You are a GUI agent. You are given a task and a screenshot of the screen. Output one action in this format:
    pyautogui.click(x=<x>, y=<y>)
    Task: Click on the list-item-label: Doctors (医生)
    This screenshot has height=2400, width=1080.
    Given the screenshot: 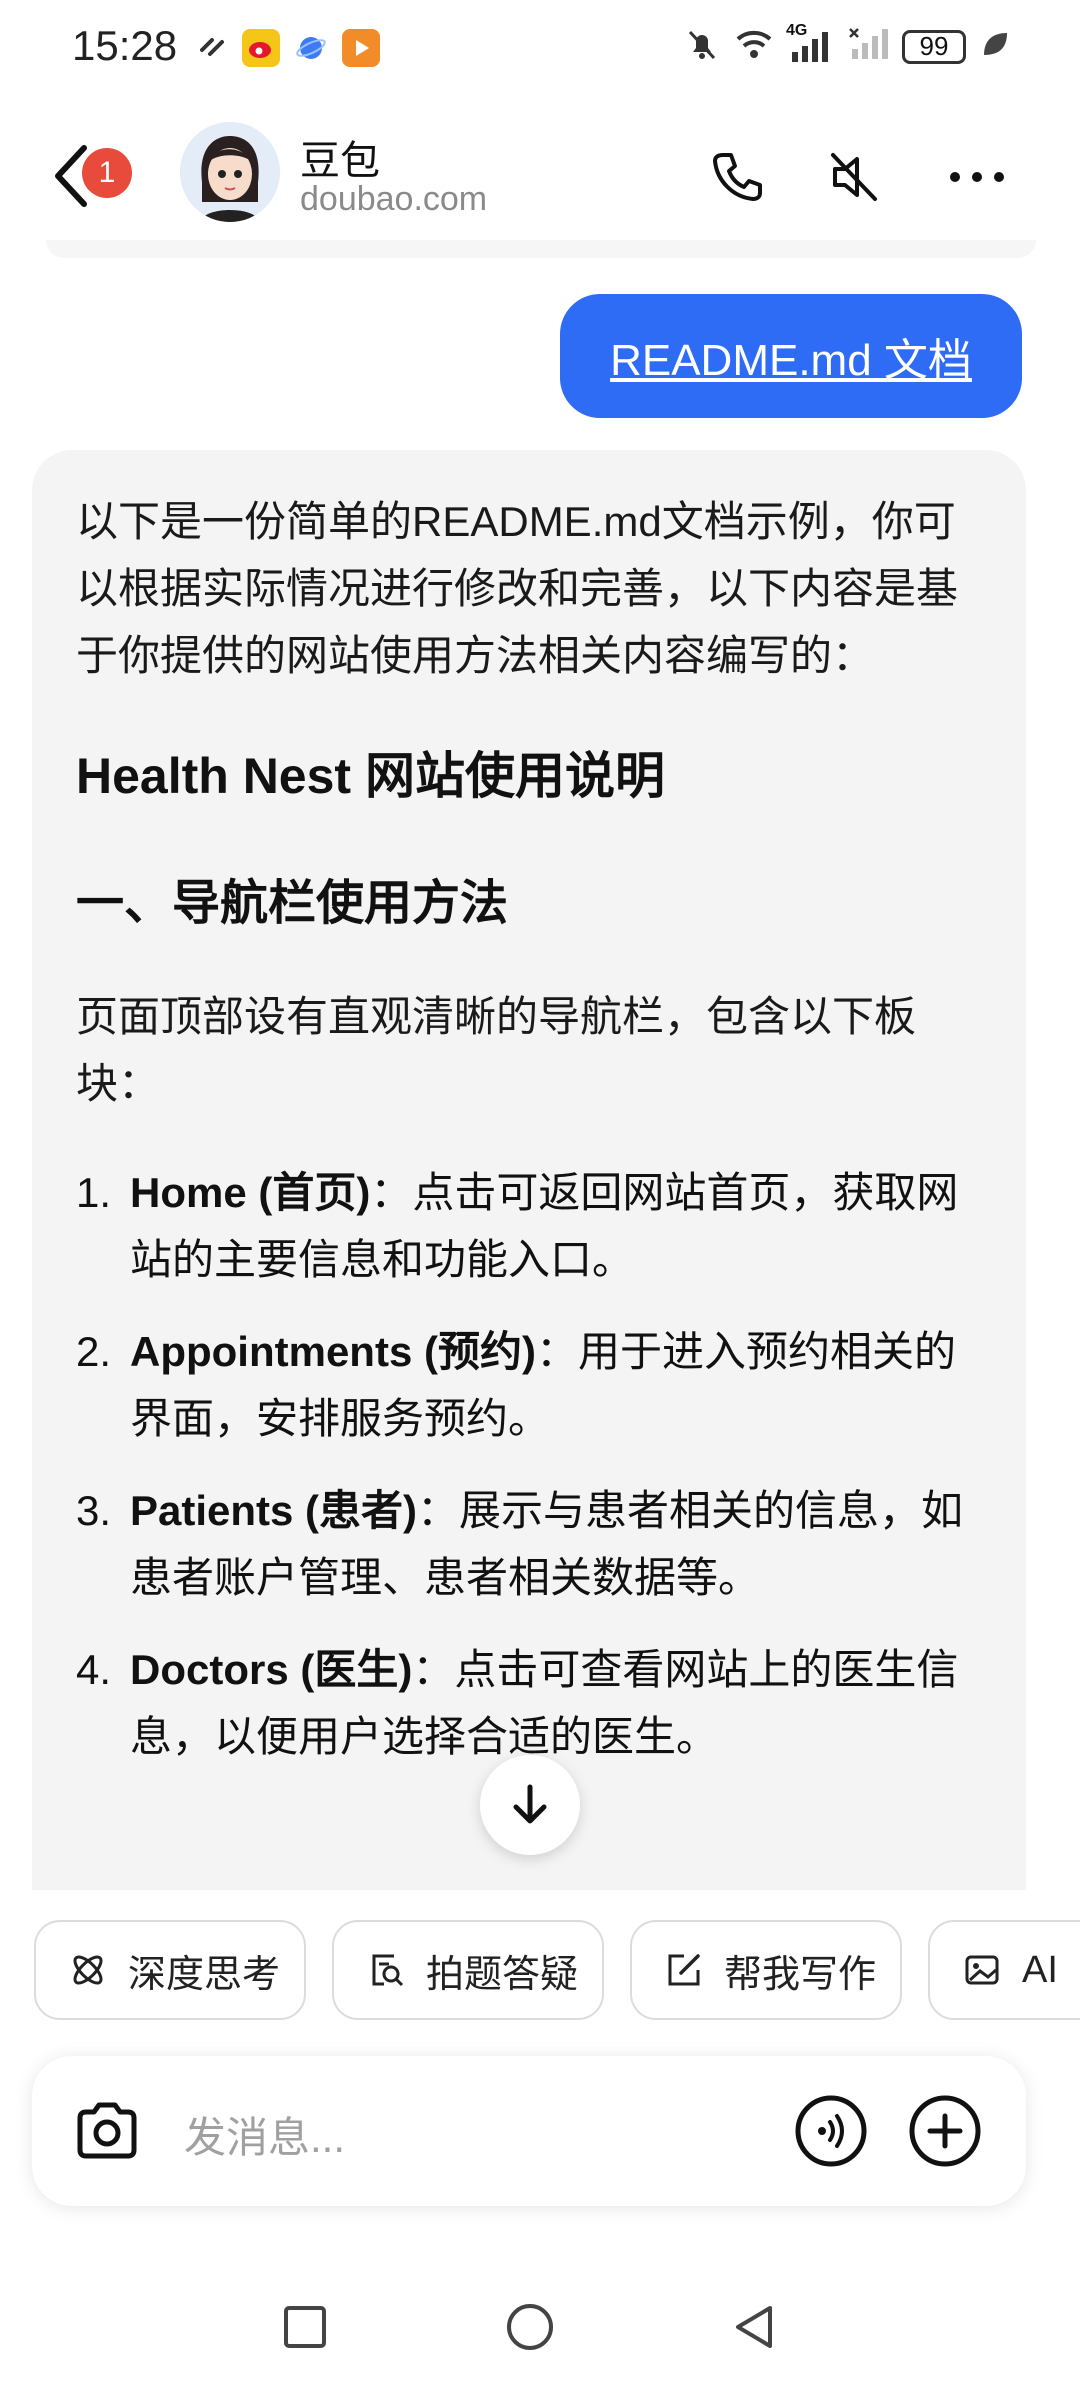 What is the action you would take?
    pyautogui.click(x=271, y=1669)
    